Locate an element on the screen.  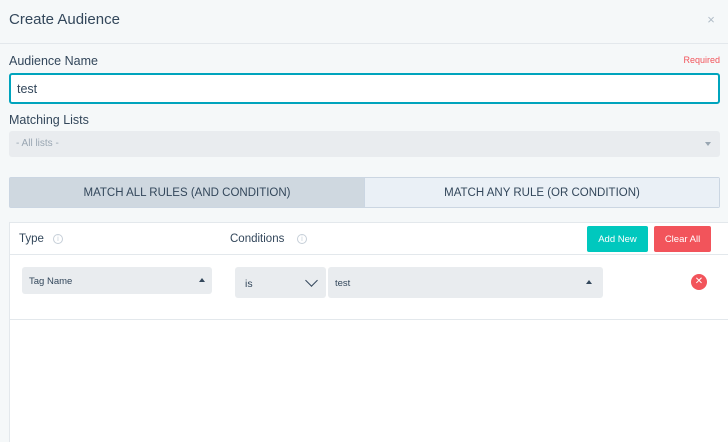
audience-name-label: Audience Name is located at coordinates (53, 61).